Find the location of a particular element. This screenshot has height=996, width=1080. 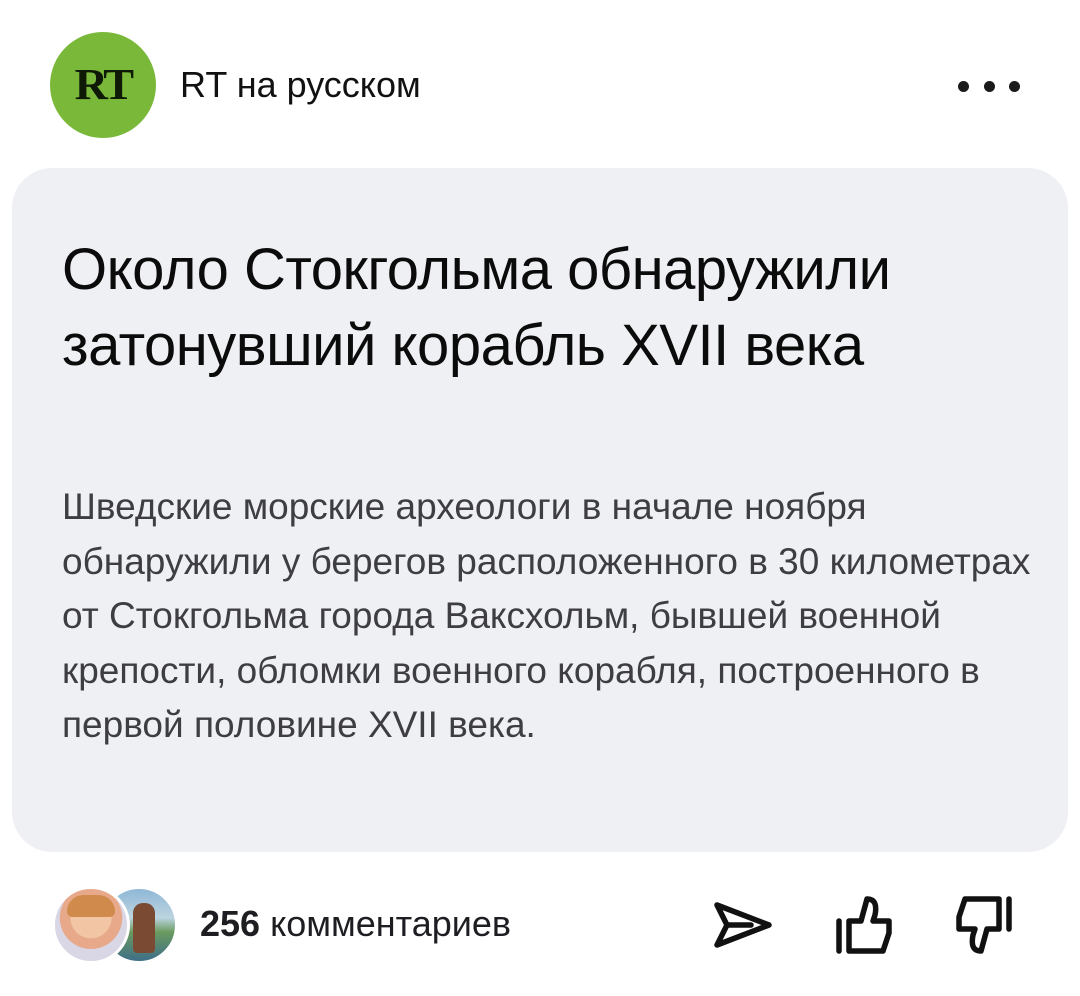

dislike-button is located at coordinates (983, 925).